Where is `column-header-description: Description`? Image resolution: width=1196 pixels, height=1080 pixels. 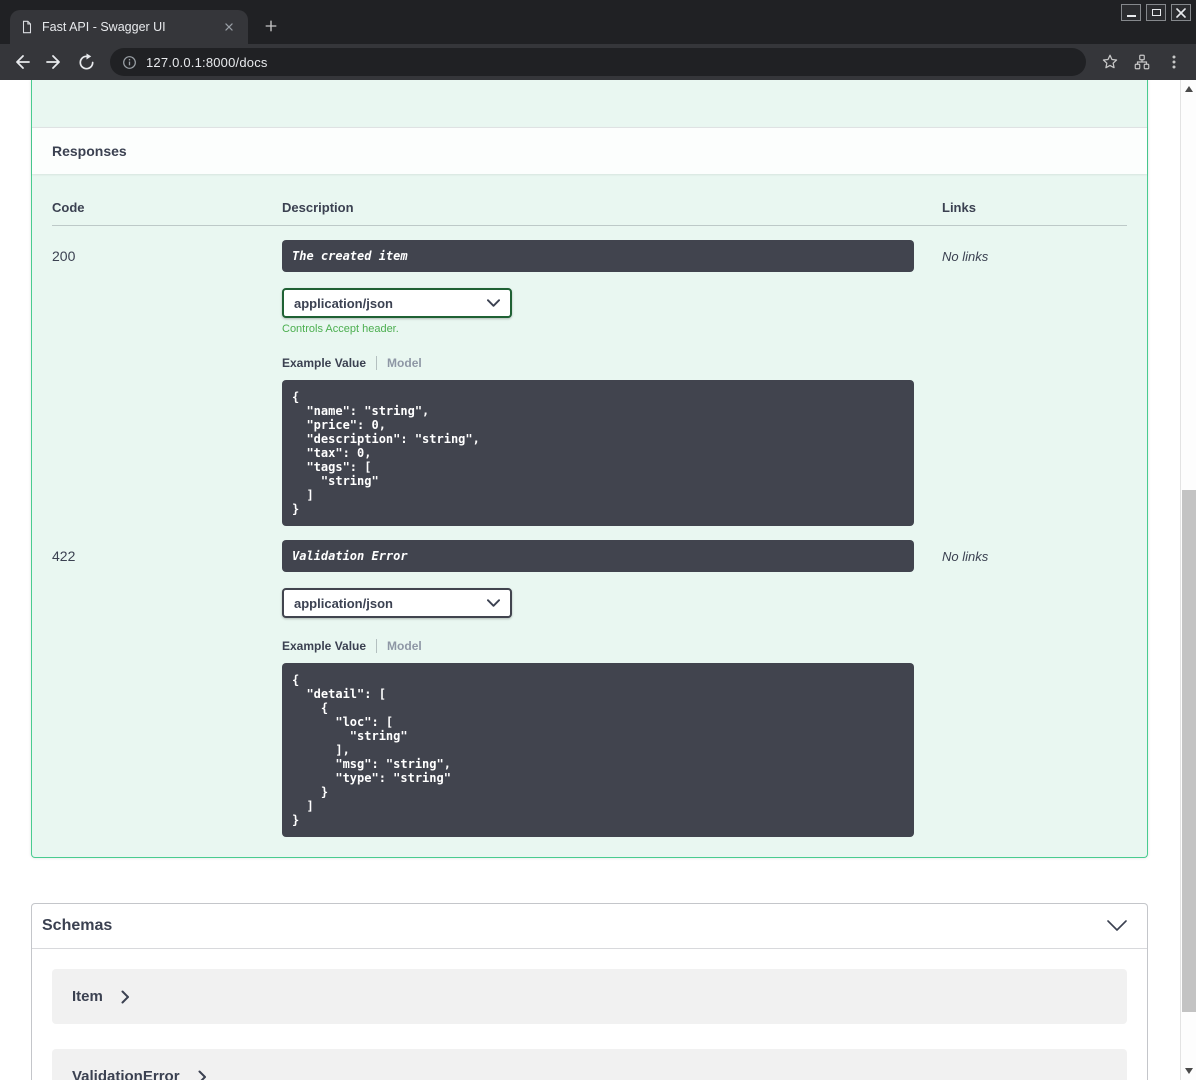
column-header-description: Description is located at coordinates (318, 207).